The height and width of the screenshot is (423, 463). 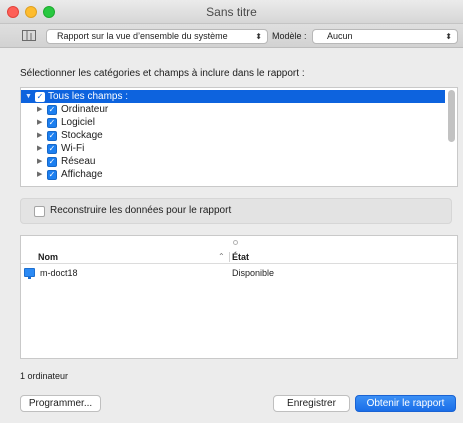 I want to click on tree-item-label: Affichage, so click(x=82, y=174).